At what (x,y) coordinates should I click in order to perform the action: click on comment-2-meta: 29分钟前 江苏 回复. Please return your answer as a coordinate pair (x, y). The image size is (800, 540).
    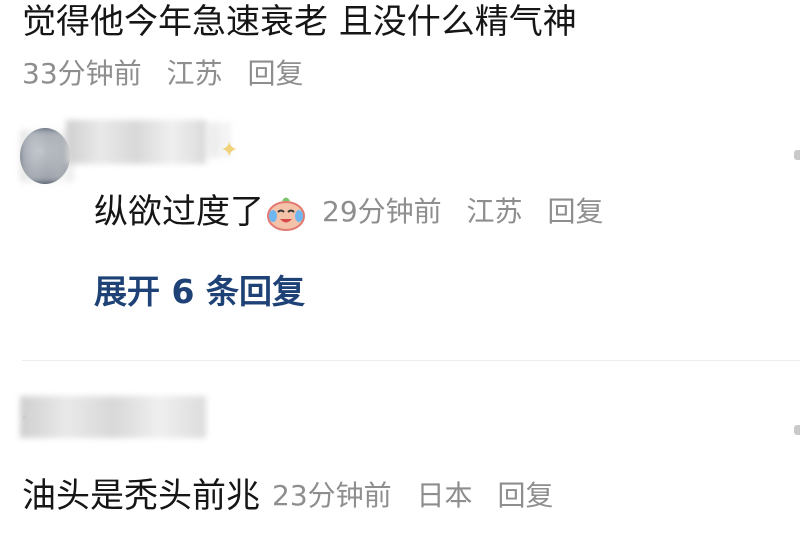
    Looking at the image, I should click on (470, 212).